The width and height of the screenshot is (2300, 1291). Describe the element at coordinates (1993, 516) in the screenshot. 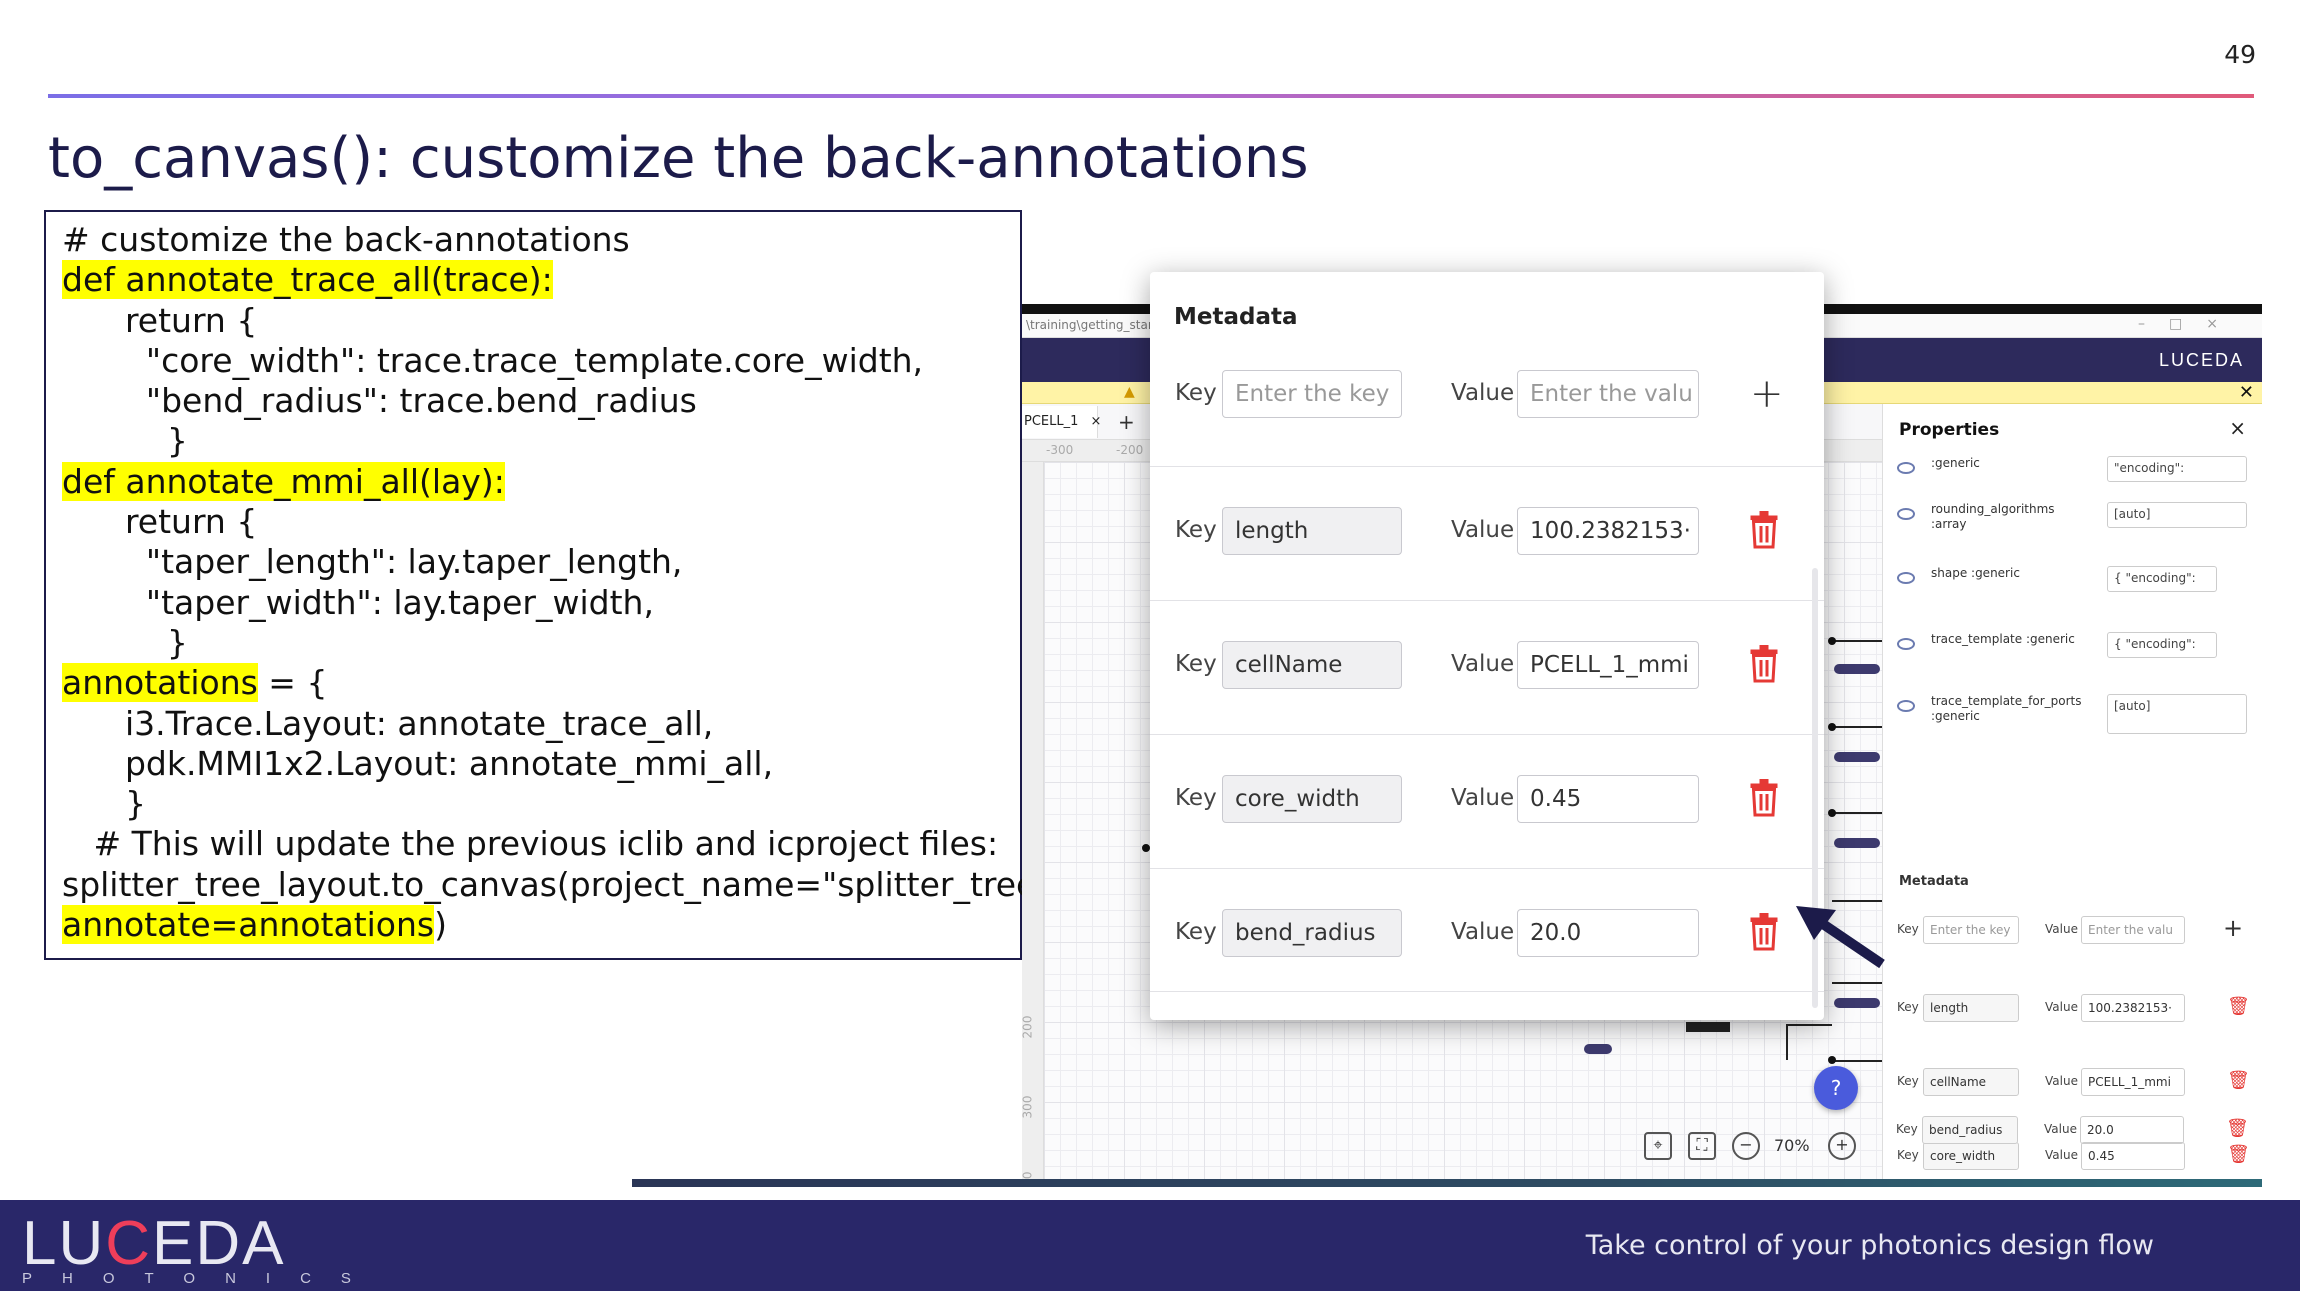

I see `property-label: rounding_algorithms :array` at that location.